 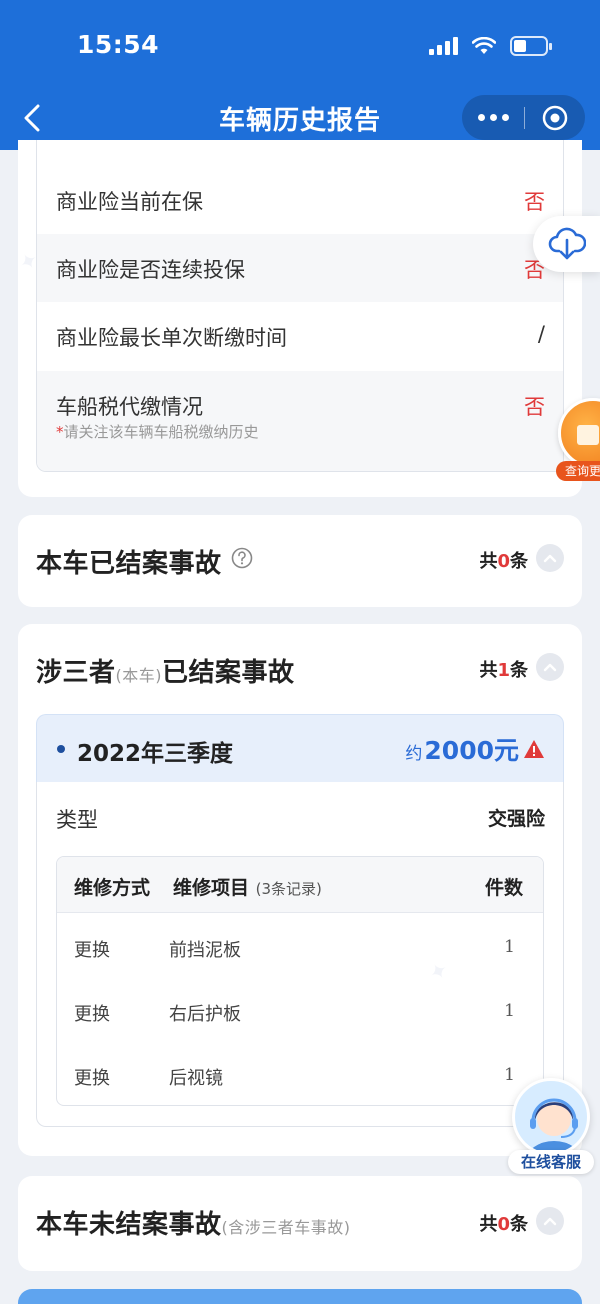 I want to click on column-header-item: 维修项目 (3条记录), so click(x=247, y=888).